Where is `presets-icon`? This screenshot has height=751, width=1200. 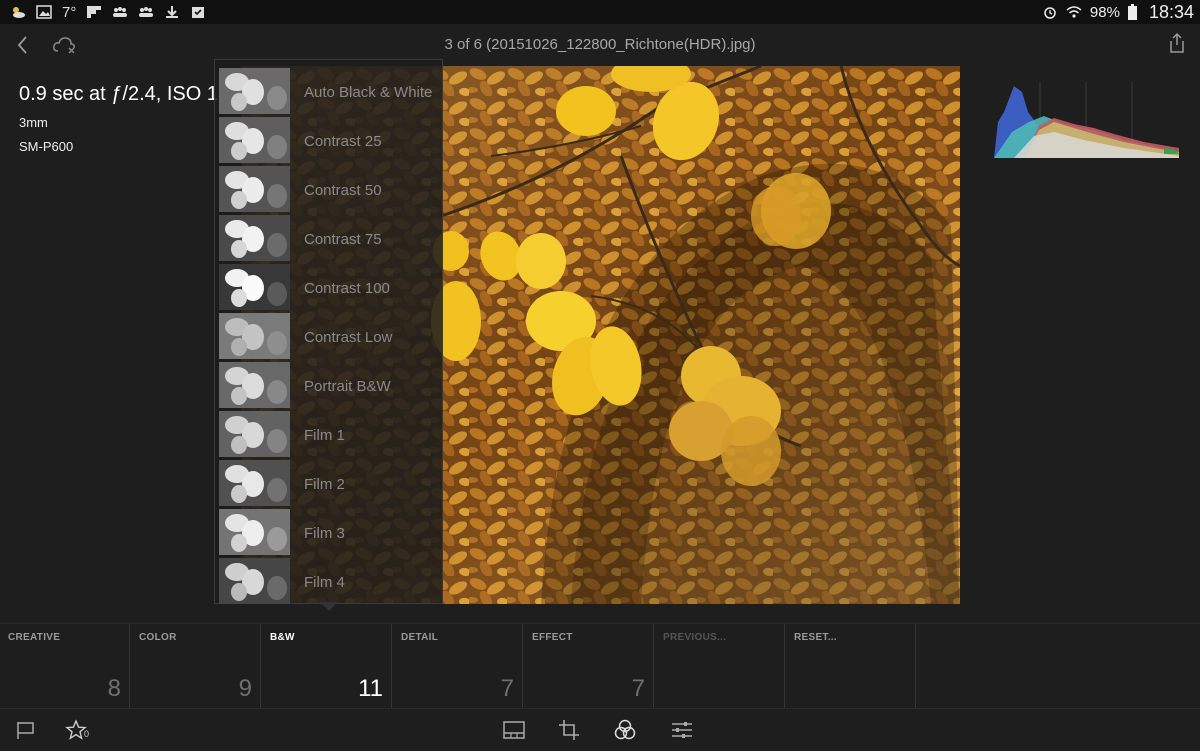 presets-icon is located at coordinates (625, 730).